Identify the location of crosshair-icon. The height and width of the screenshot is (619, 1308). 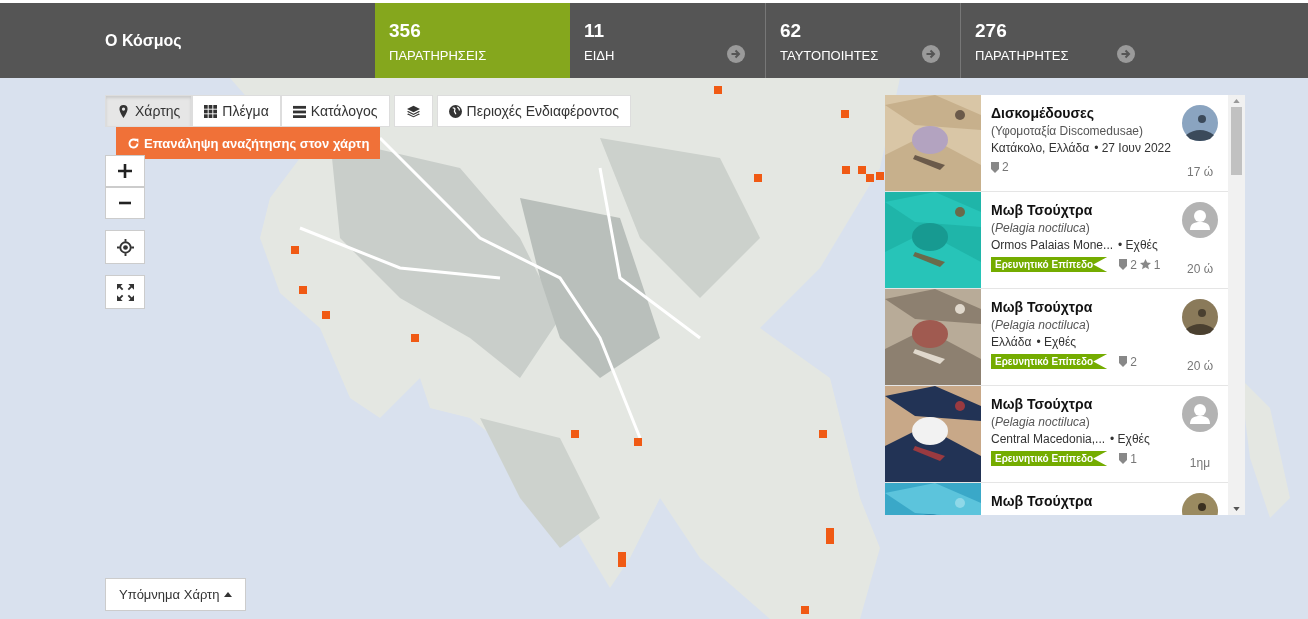
(125, 247).